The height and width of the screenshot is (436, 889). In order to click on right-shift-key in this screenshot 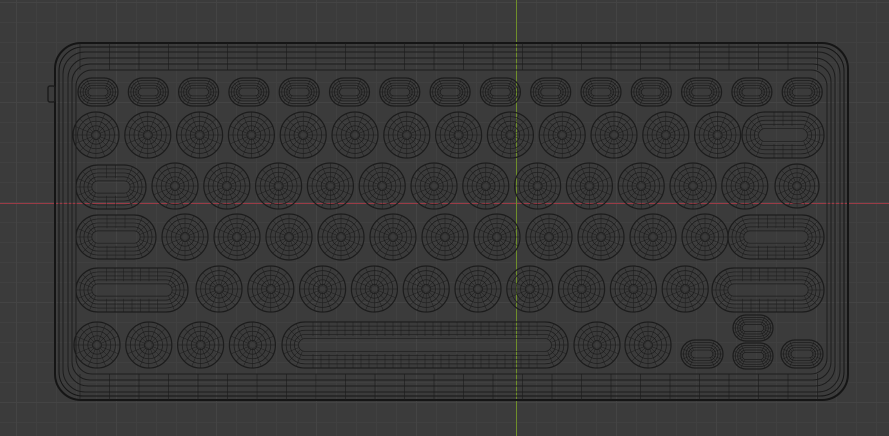, I will do `click(768, 290)`.